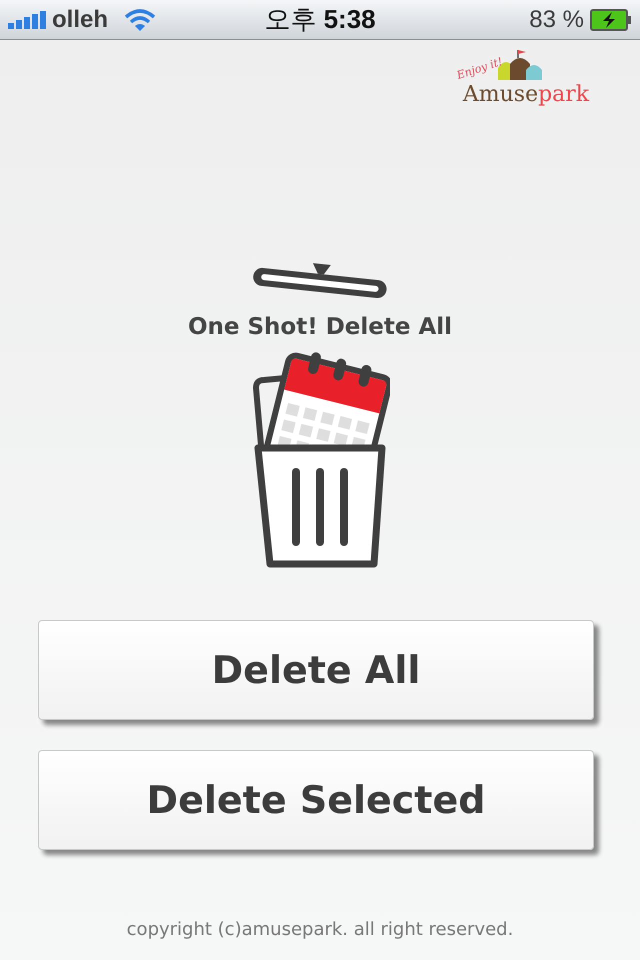  I want to click on battery-percentage: 83 %, so click(556, 20).